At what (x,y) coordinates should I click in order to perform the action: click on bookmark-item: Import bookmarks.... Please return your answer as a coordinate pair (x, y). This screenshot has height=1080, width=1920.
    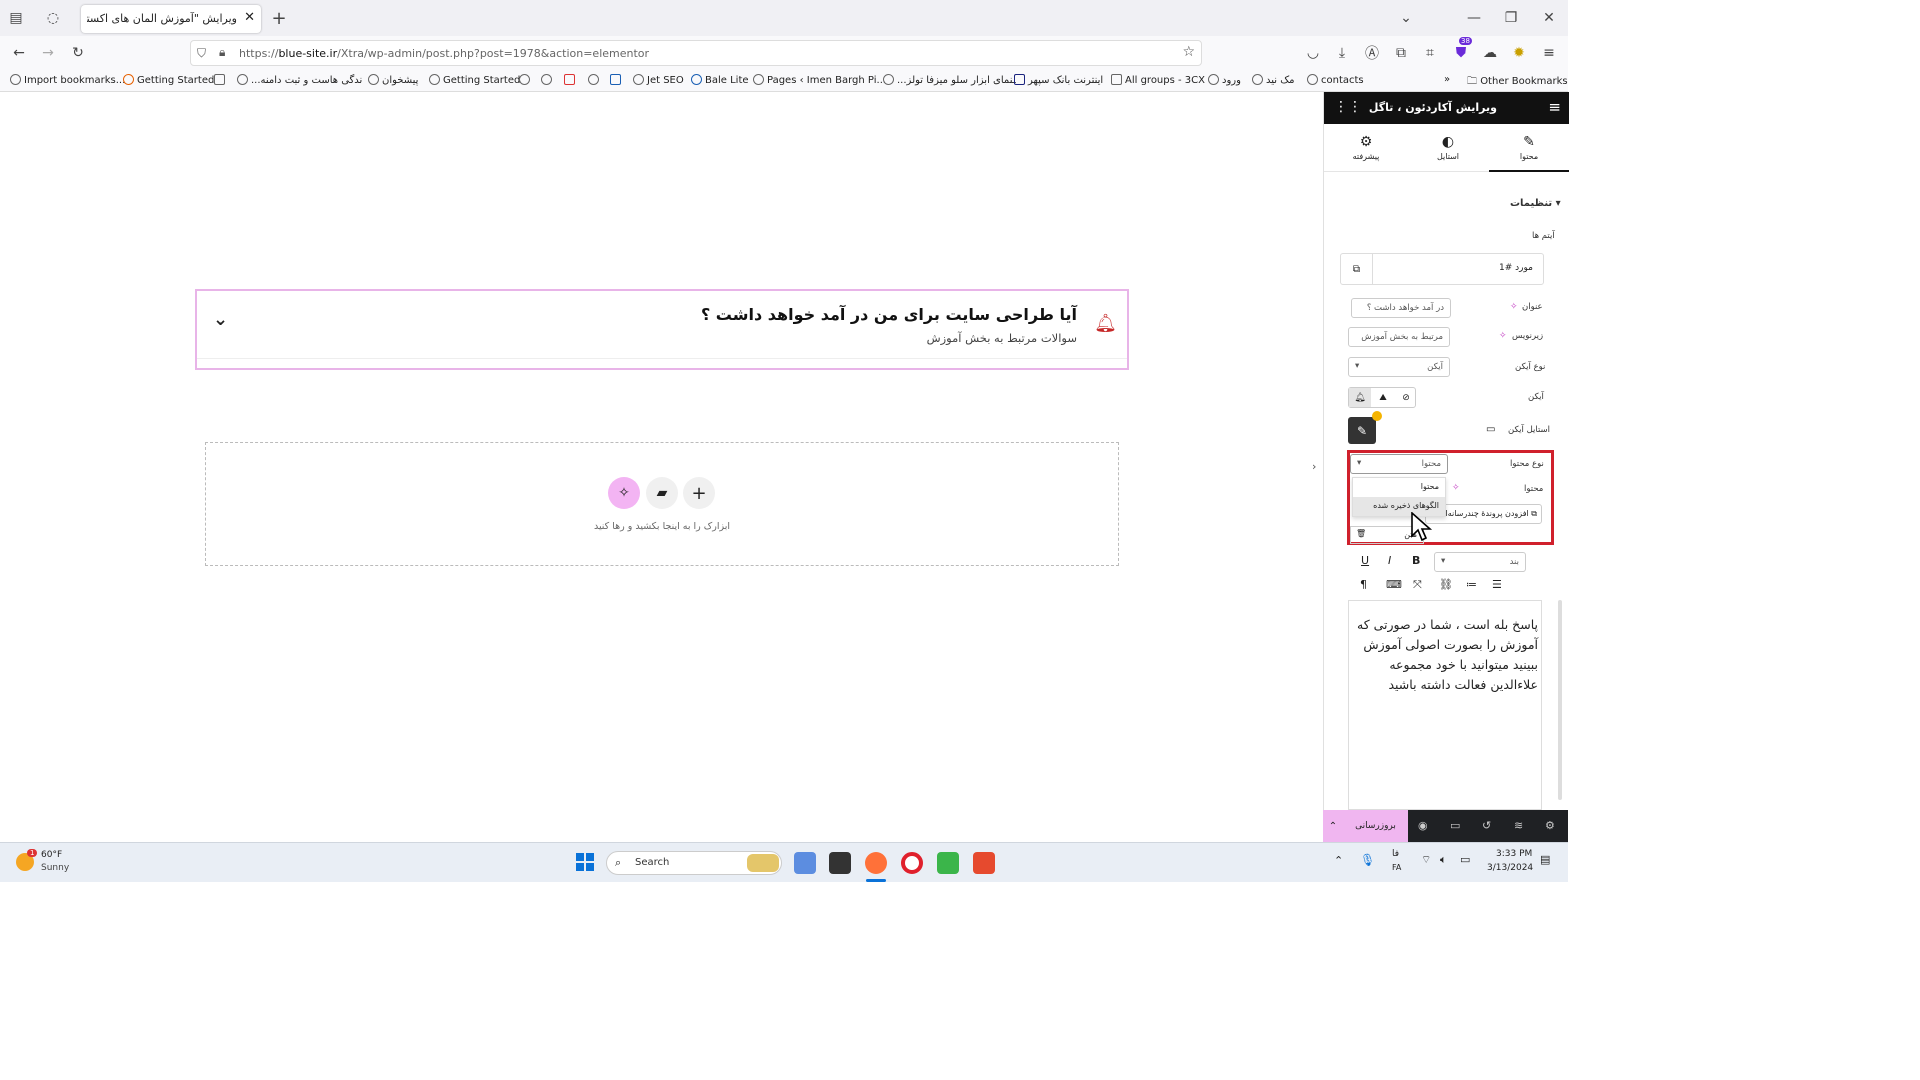
    Looking at the image, I should click on (67, 80).